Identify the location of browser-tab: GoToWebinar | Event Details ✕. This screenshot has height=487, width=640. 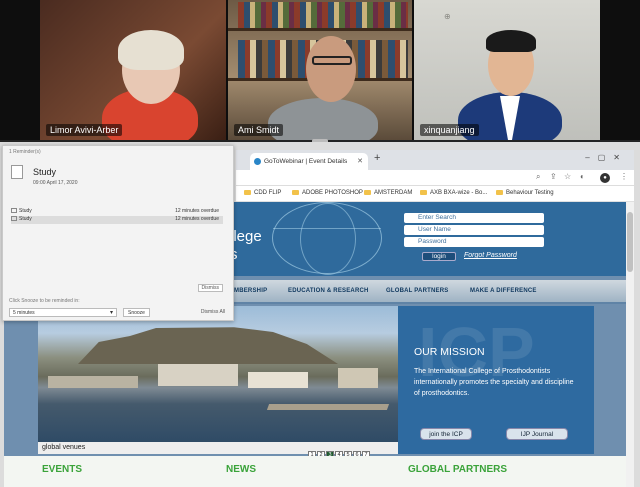
(309, 161).